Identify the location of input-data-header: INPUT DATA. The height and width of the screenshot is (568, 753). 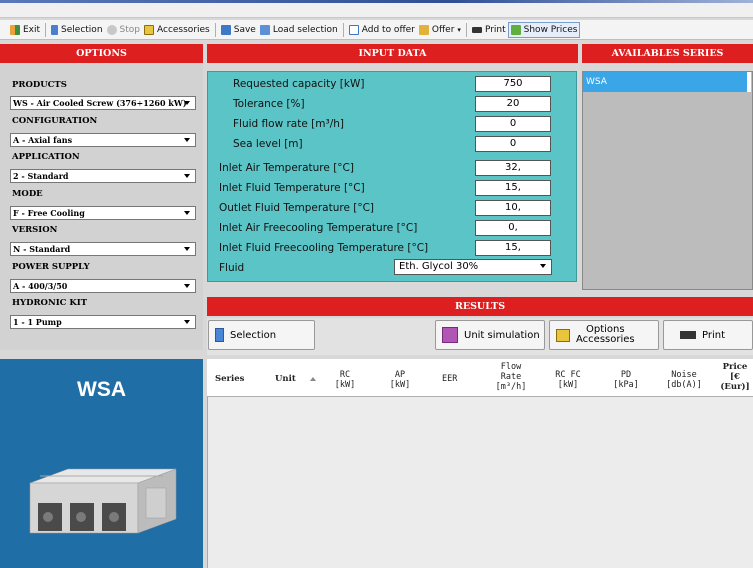
(392, 53).